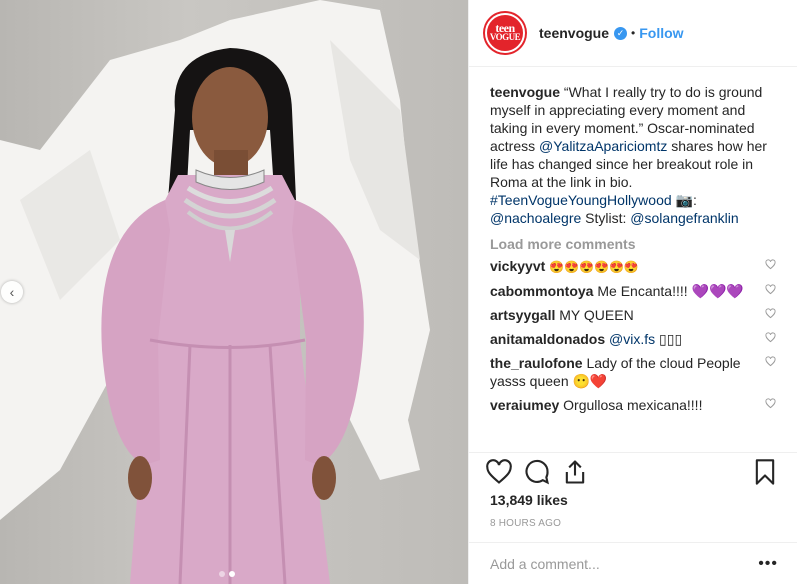  Describe the element at coordinates (222, 574) in the screenshot. I see `carousel-dot` at that location.